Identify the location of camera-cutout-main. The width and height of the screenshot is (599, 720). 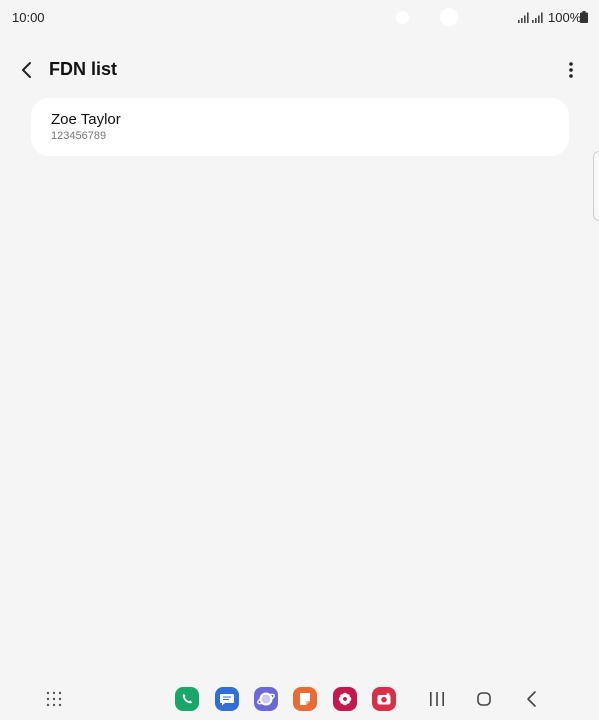
(449, 17).